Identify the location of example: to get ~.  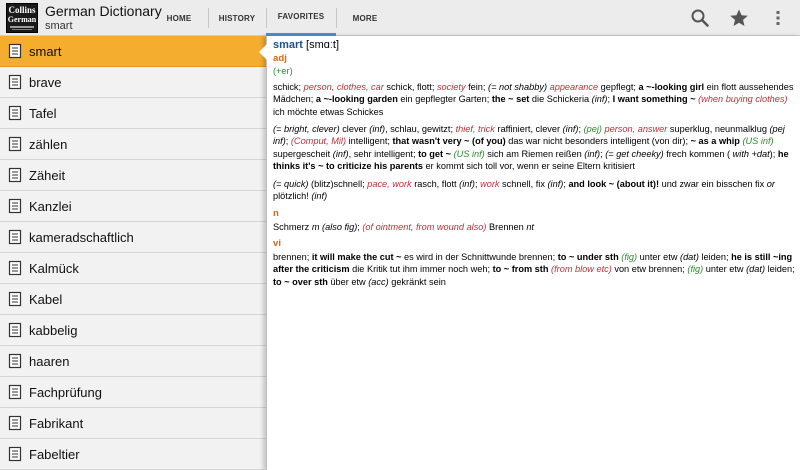
(434, 153).